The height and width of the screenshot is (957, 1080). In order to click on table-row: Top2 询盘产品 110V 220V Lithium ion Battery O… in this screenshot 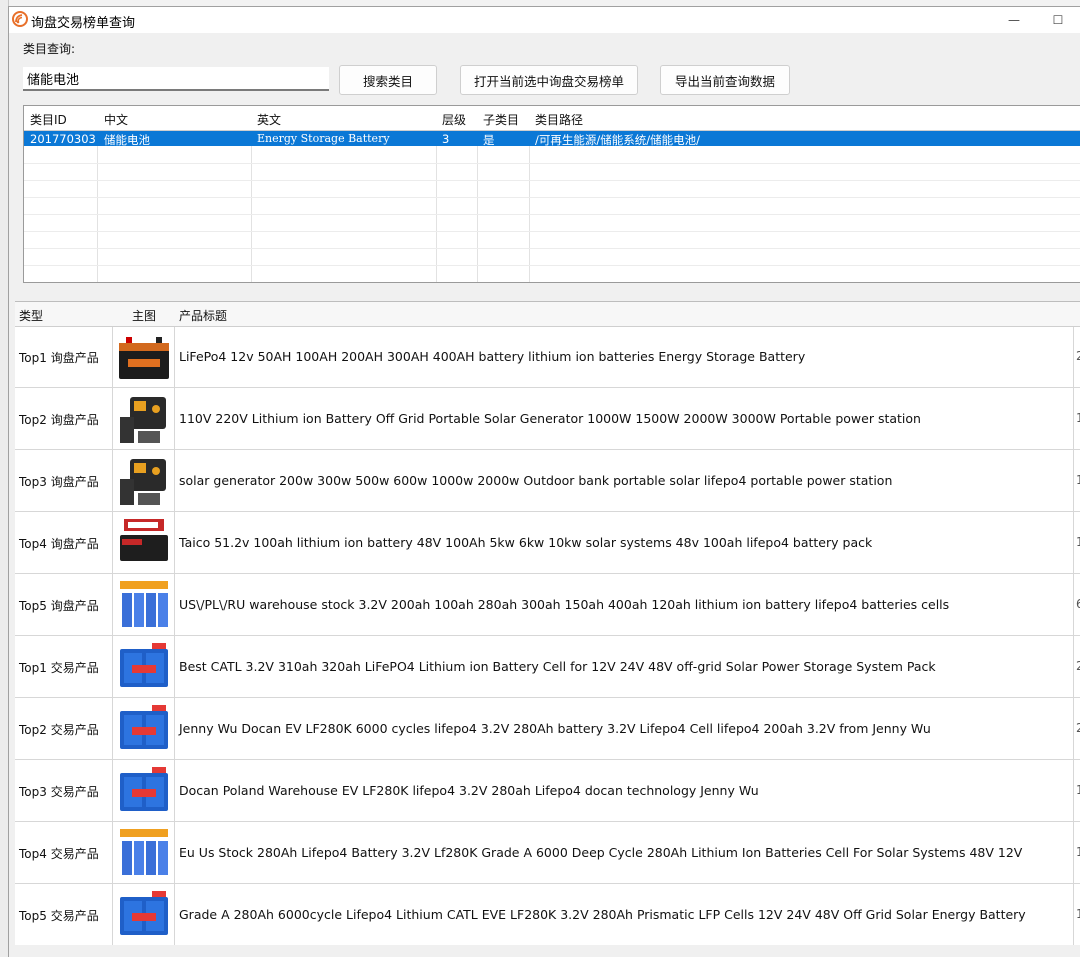, I will do `click(547, 419)`.